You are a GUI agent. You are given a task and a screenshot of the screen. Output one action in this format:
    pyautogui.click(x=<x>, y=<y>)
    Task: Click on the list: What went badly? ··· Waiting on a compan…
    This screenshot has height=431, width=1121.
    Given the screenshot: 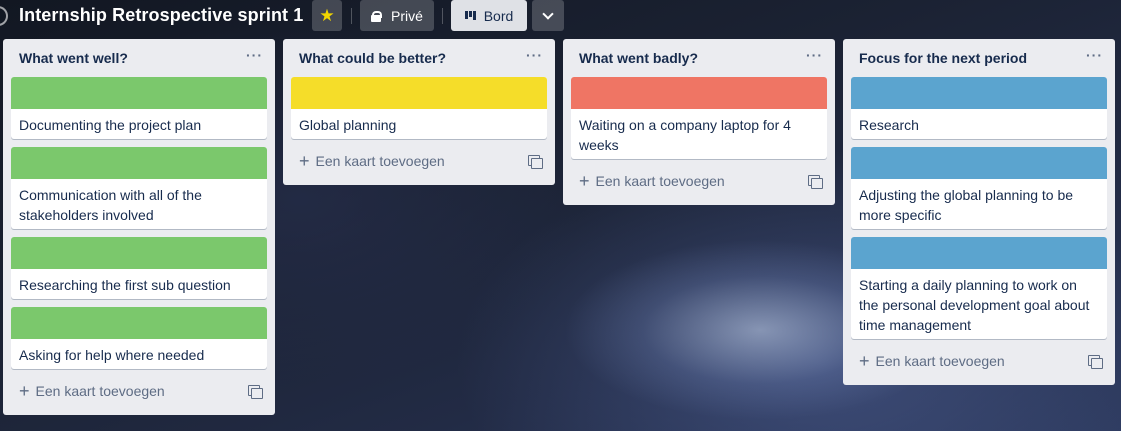 What is the action you would take?
    pyautogui.click(x=699, y=122)
    